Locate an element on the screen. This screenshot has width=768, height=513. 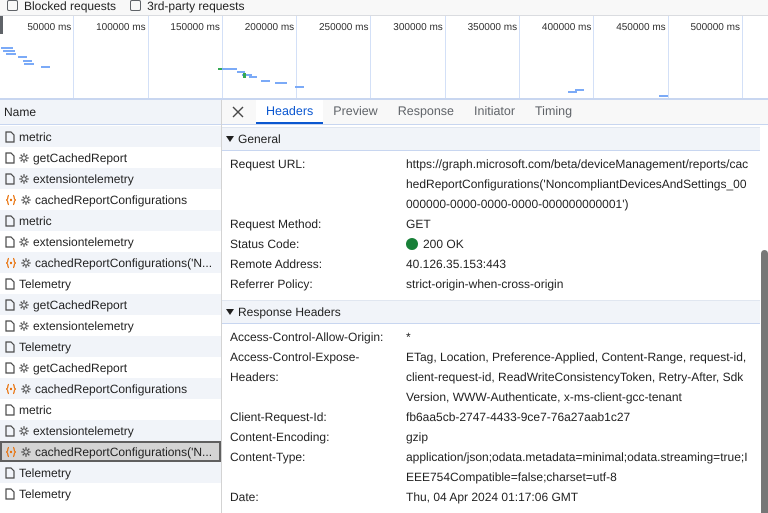
section-title: Response Headers is located at coordinates (289, 312).